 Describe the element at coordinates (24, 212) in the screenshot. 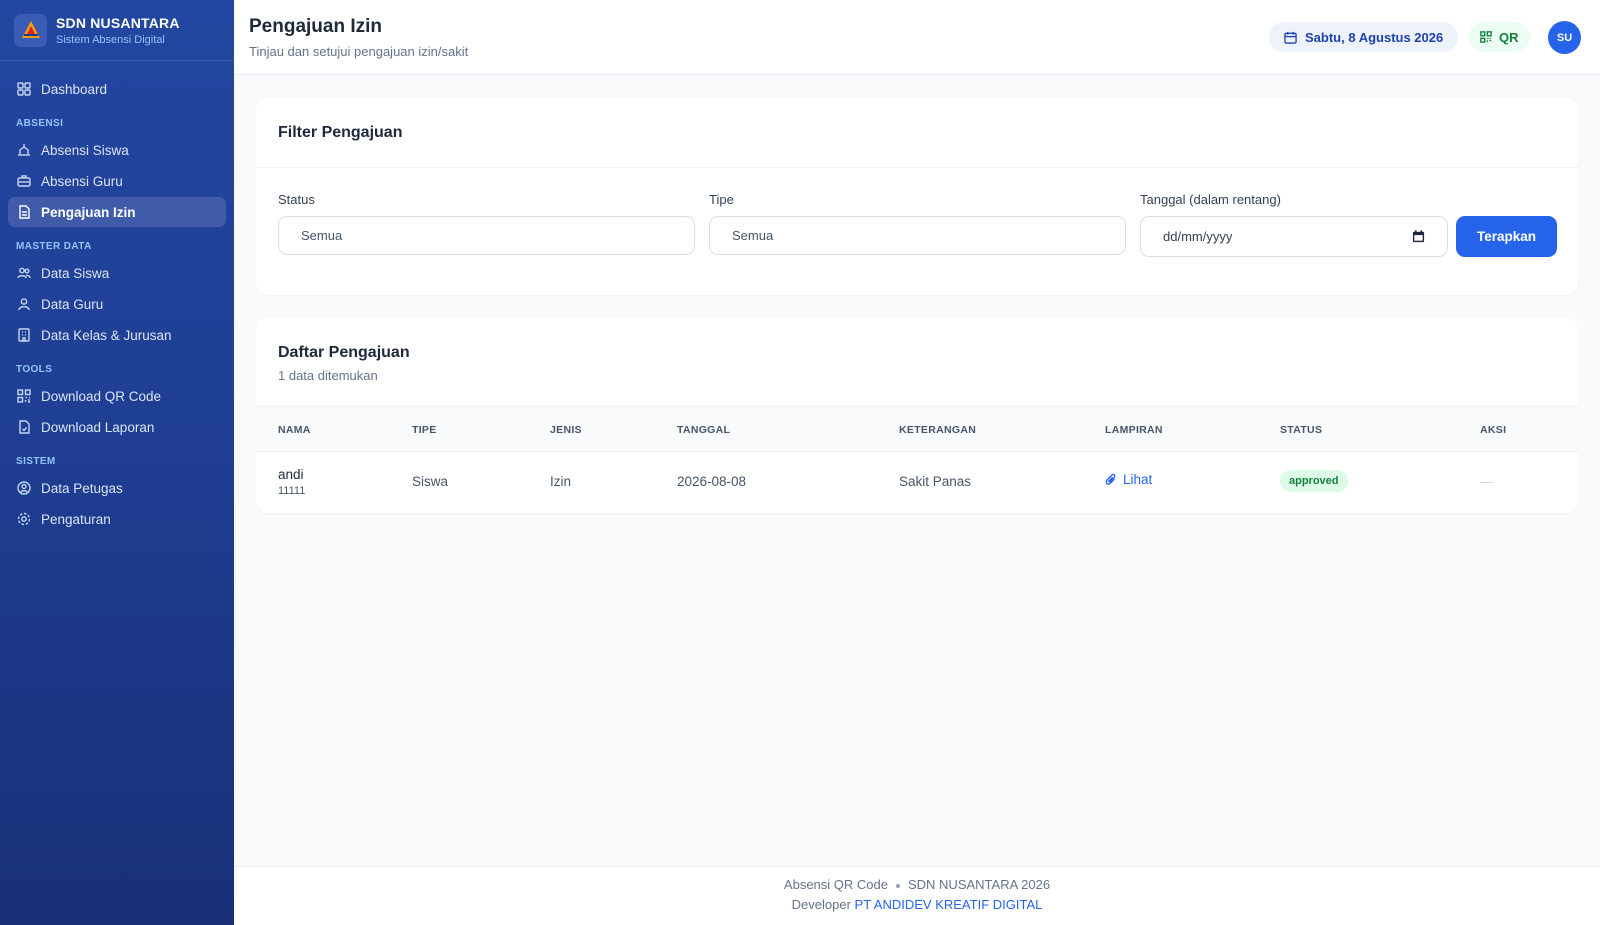

I see `document-icon` at that location.